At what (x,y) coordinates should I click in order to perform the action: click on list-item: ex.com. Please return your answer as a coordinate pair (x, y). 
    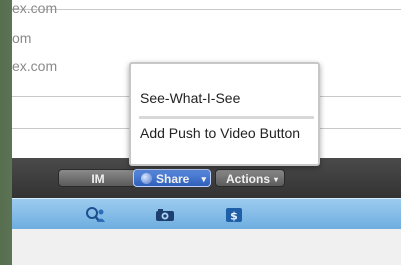
    Looking at the image, I should click on (206, 11).